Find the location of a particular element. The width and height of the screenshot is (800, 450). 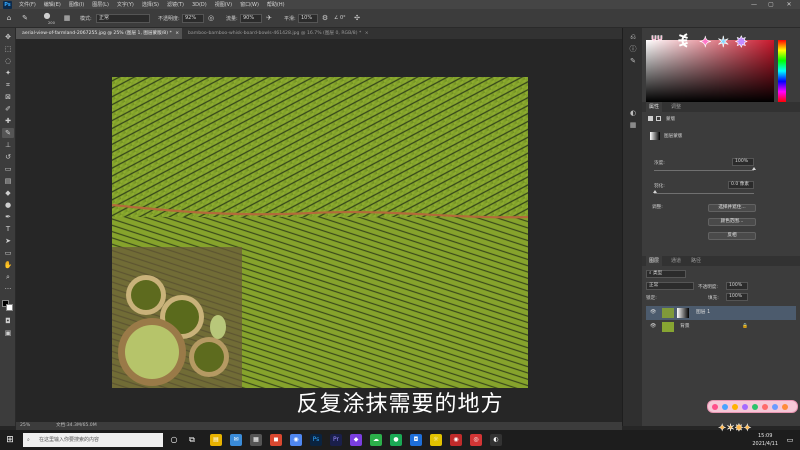

layer-row-background: 👁 背景 🔒 is located at coordinates (721, 327).